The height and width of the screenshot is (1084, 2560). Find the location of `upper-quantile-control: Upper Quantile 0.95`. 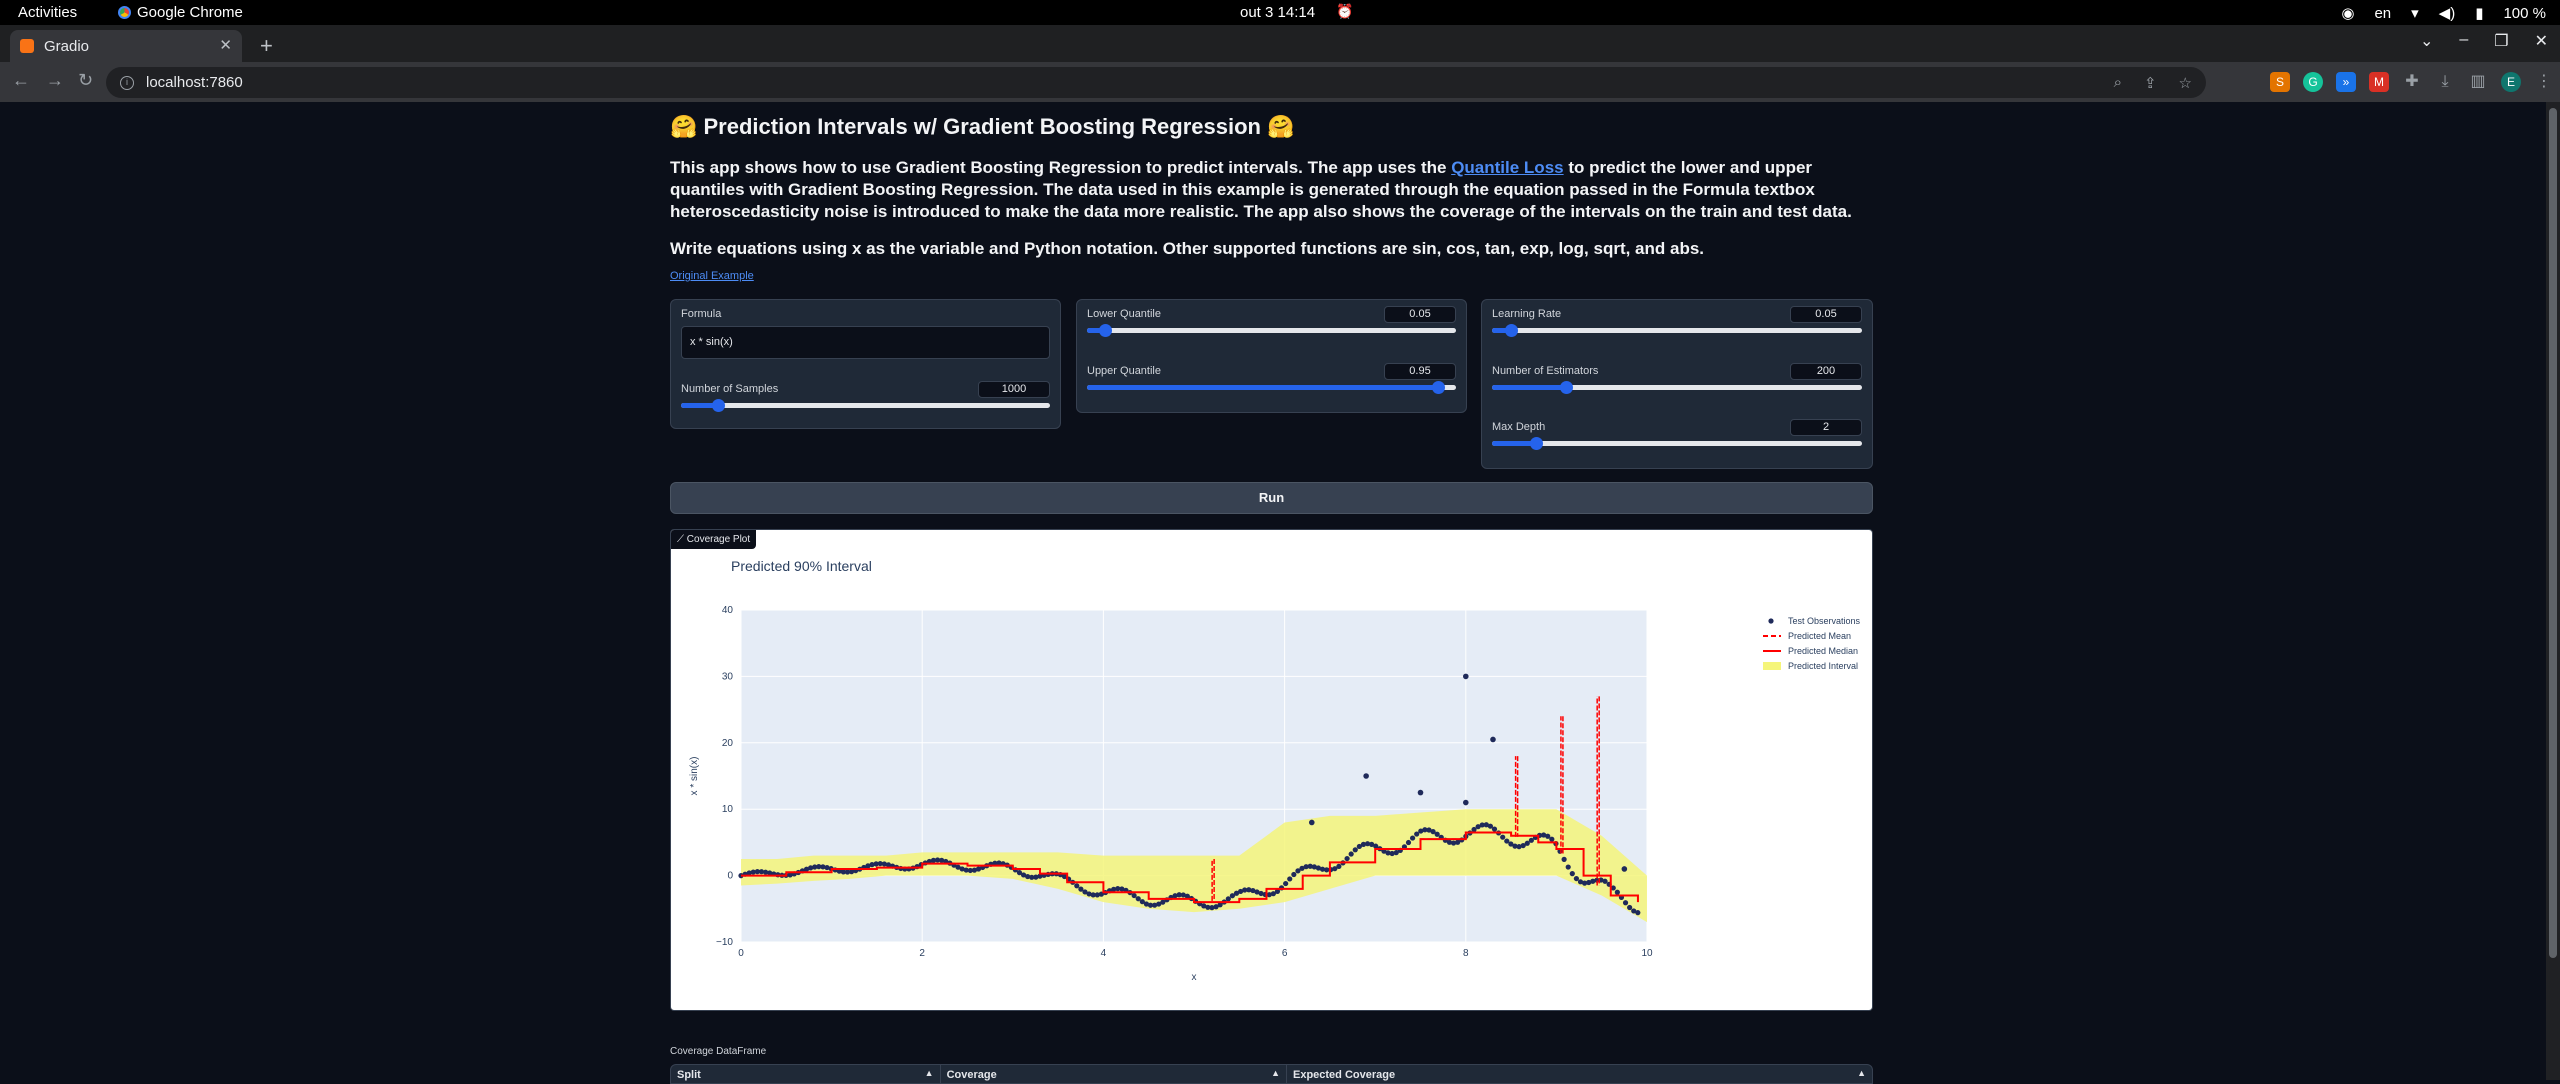

upper-quantile-control: Upper Quantile 0.95 is located at coordinates (1271, 379).